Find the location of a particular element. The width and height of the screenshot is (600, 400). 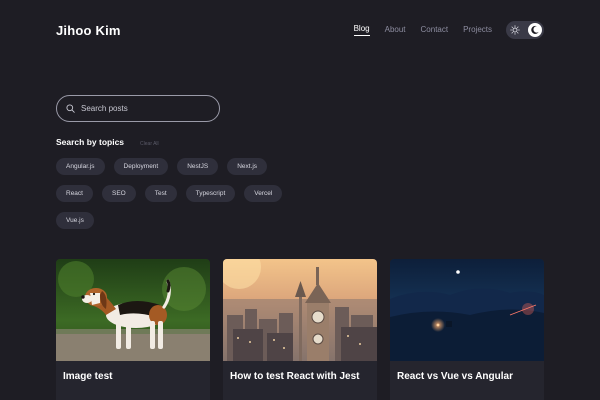

topics-title: Search by topics is located at coordinates (90, 142).